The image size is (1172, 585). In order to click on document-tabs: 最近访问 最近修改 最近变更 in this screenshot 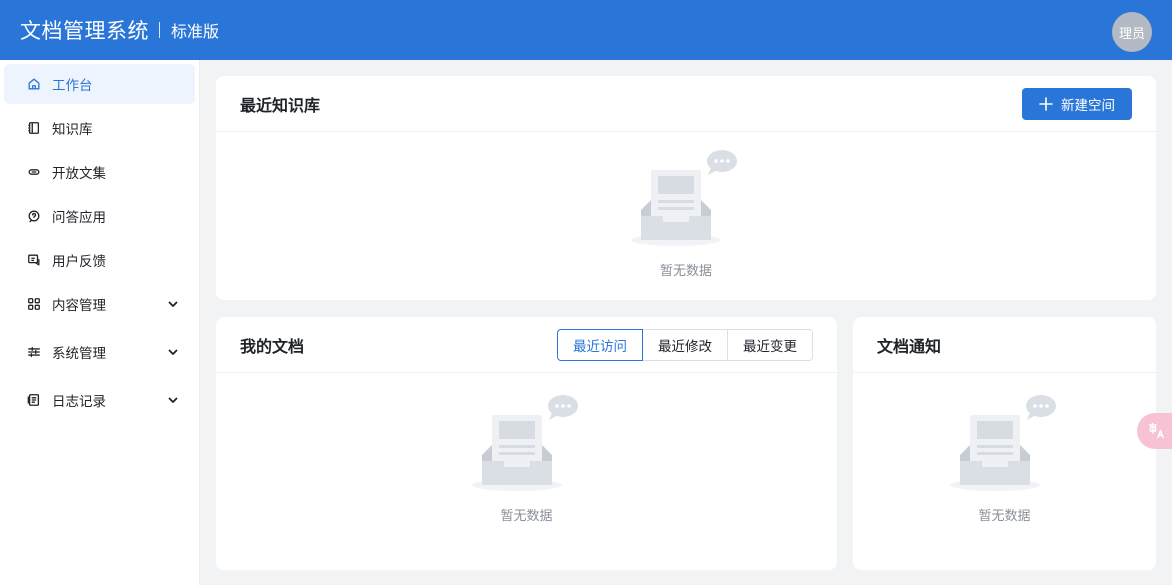, I will do `click(685, 345)`.